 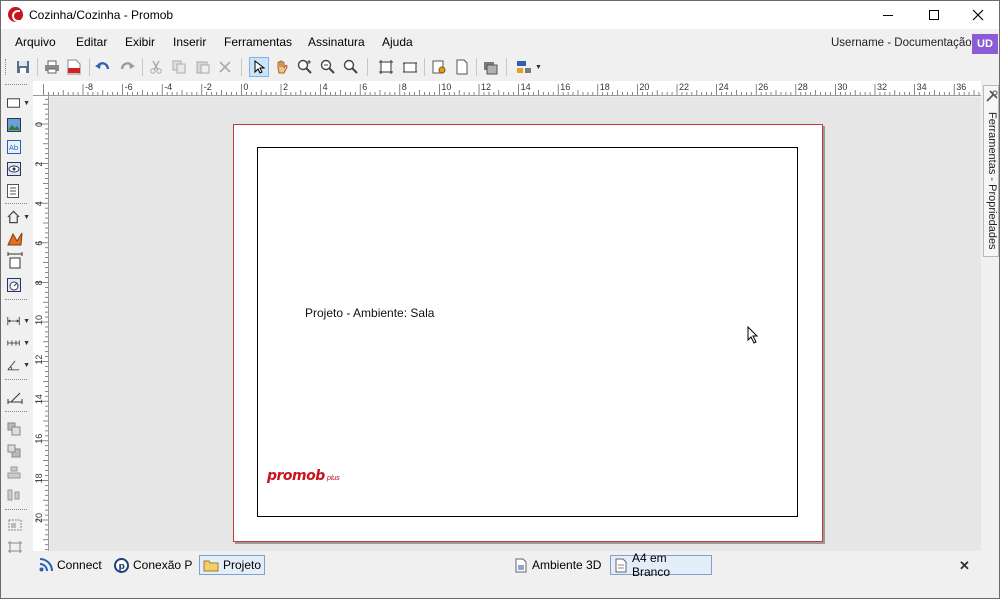 What do you see at coordinates (985, 44) in the screenshot?
I see `avatar: UD` at bounding box center [985, 44].